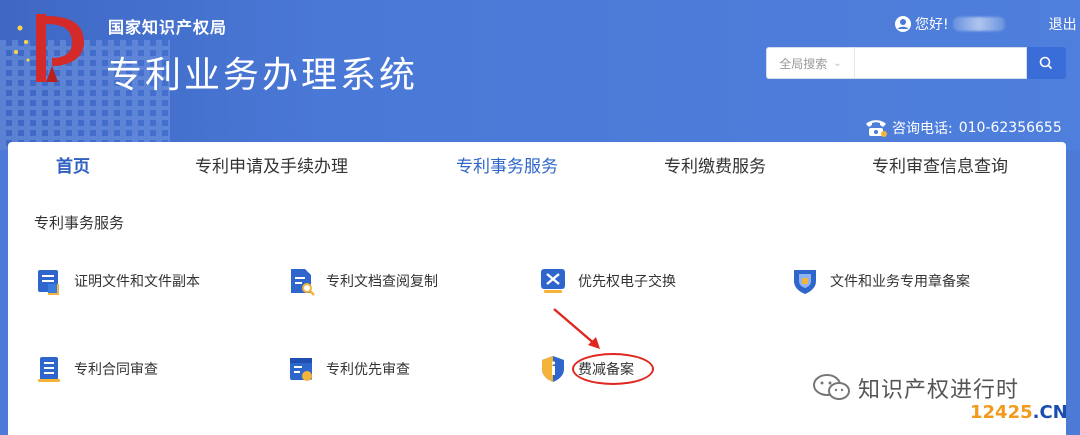 Image resolution: width=1080 pixels, height=435 pixels. I want to click on chevron-down-icon: ⌄, so click(837, 63).